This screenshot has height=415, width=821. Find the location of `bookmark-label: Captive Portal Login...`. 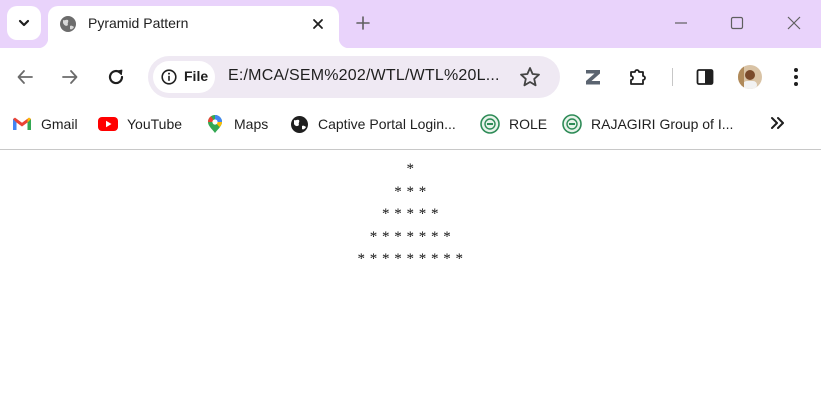

bookmark-label: Captive Portal Login... is located at coordinates (387, 124).